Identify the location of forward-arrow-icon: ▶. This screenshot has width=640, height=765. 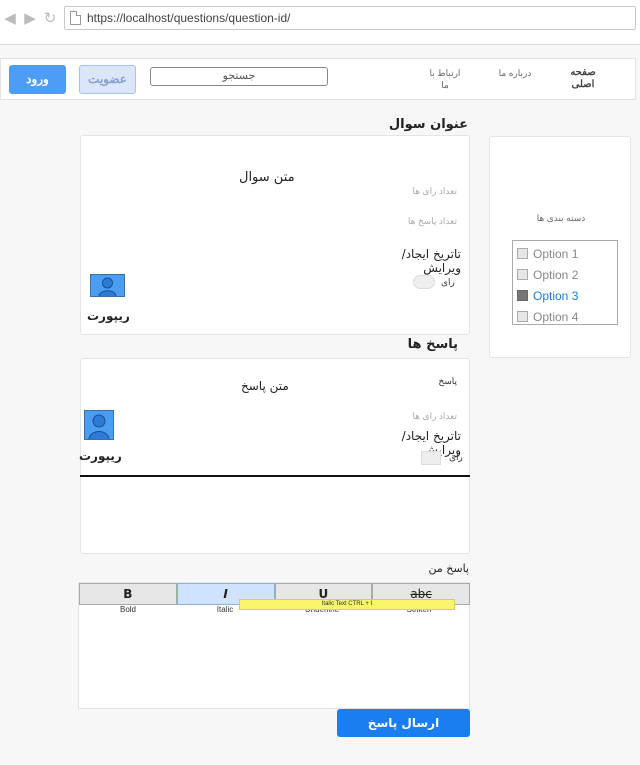
(30, 18).